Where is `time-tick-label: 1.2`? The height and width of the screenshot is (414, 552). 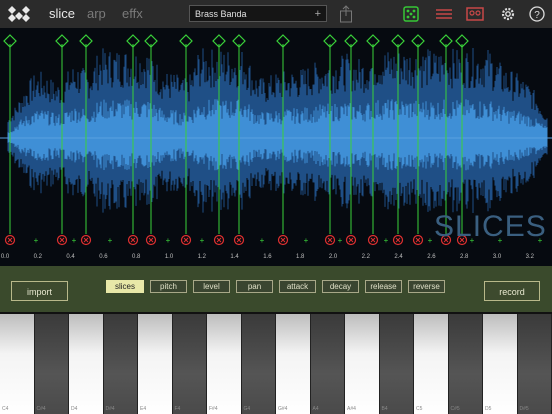 time-tick-label: 1.2 is located at coordinates (201, 257).